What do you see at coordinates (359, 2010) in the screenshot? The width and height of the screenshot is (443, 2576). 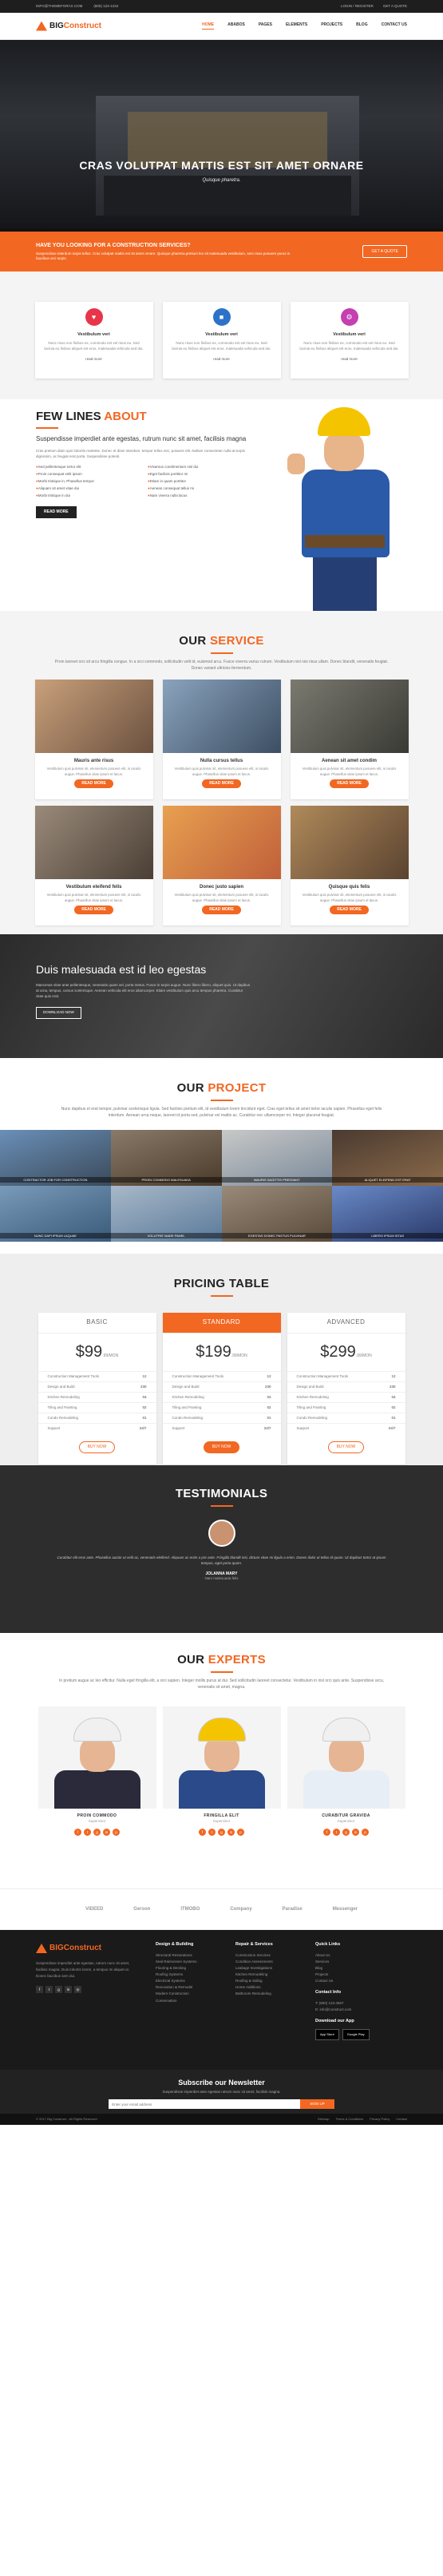 I see `contact-email: E: info@construct.com` at bounding box center [359, 2010].